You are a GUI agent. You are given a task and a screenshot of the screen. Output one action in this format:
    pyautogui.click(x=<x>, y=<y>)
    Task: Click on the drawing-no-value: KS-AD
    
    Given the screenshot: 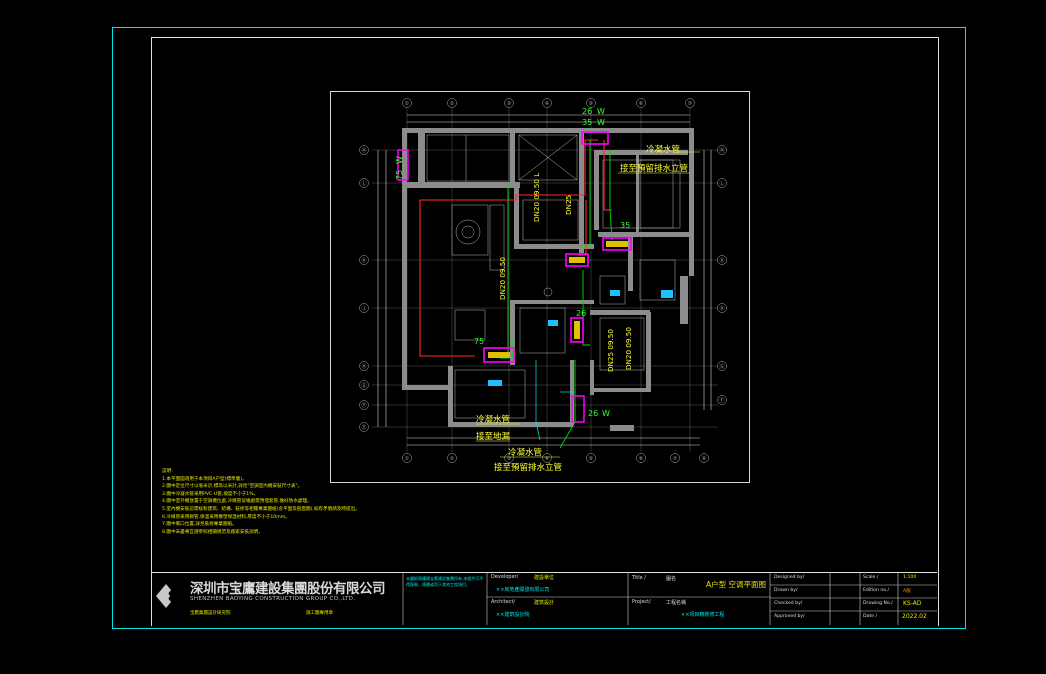 What is the action you would take?
    pyautogui.click(x=912, y=603)
    